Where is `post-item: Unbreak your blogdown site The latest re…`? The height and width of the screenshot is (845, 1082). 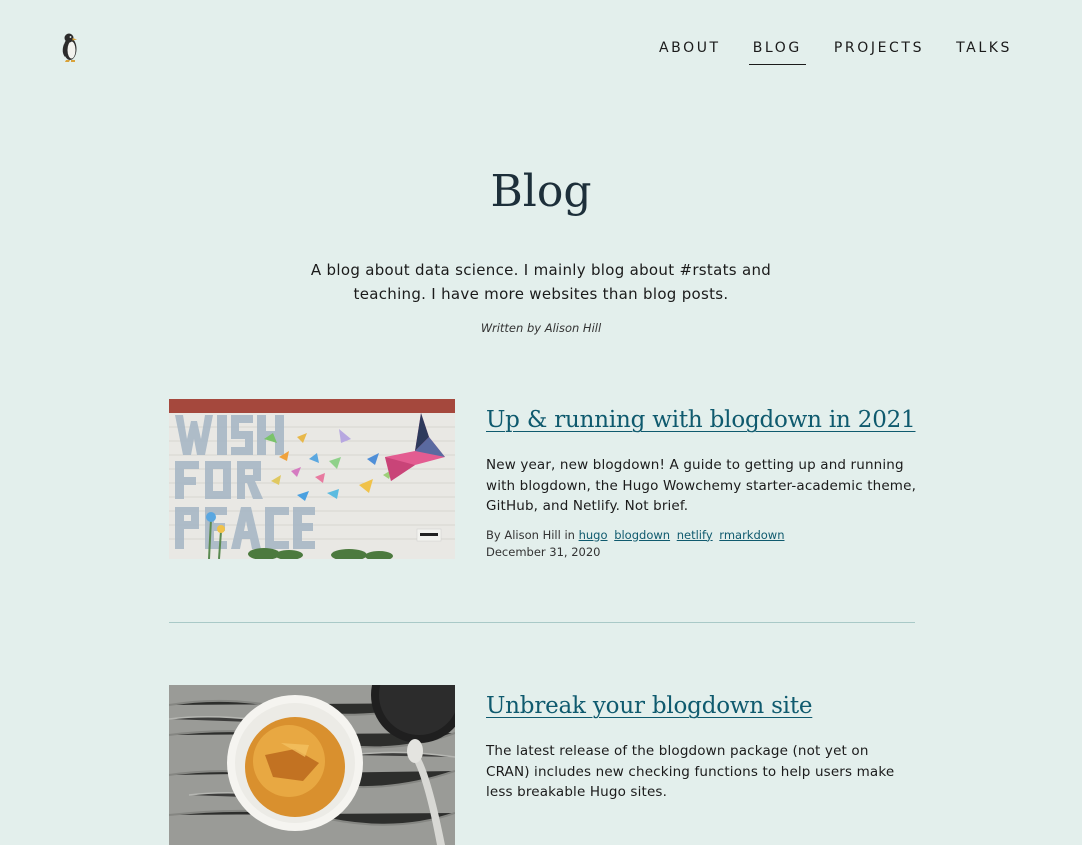
post-item: Unbreak your blogdown site The latest re… is located at coordinates (542, 765).